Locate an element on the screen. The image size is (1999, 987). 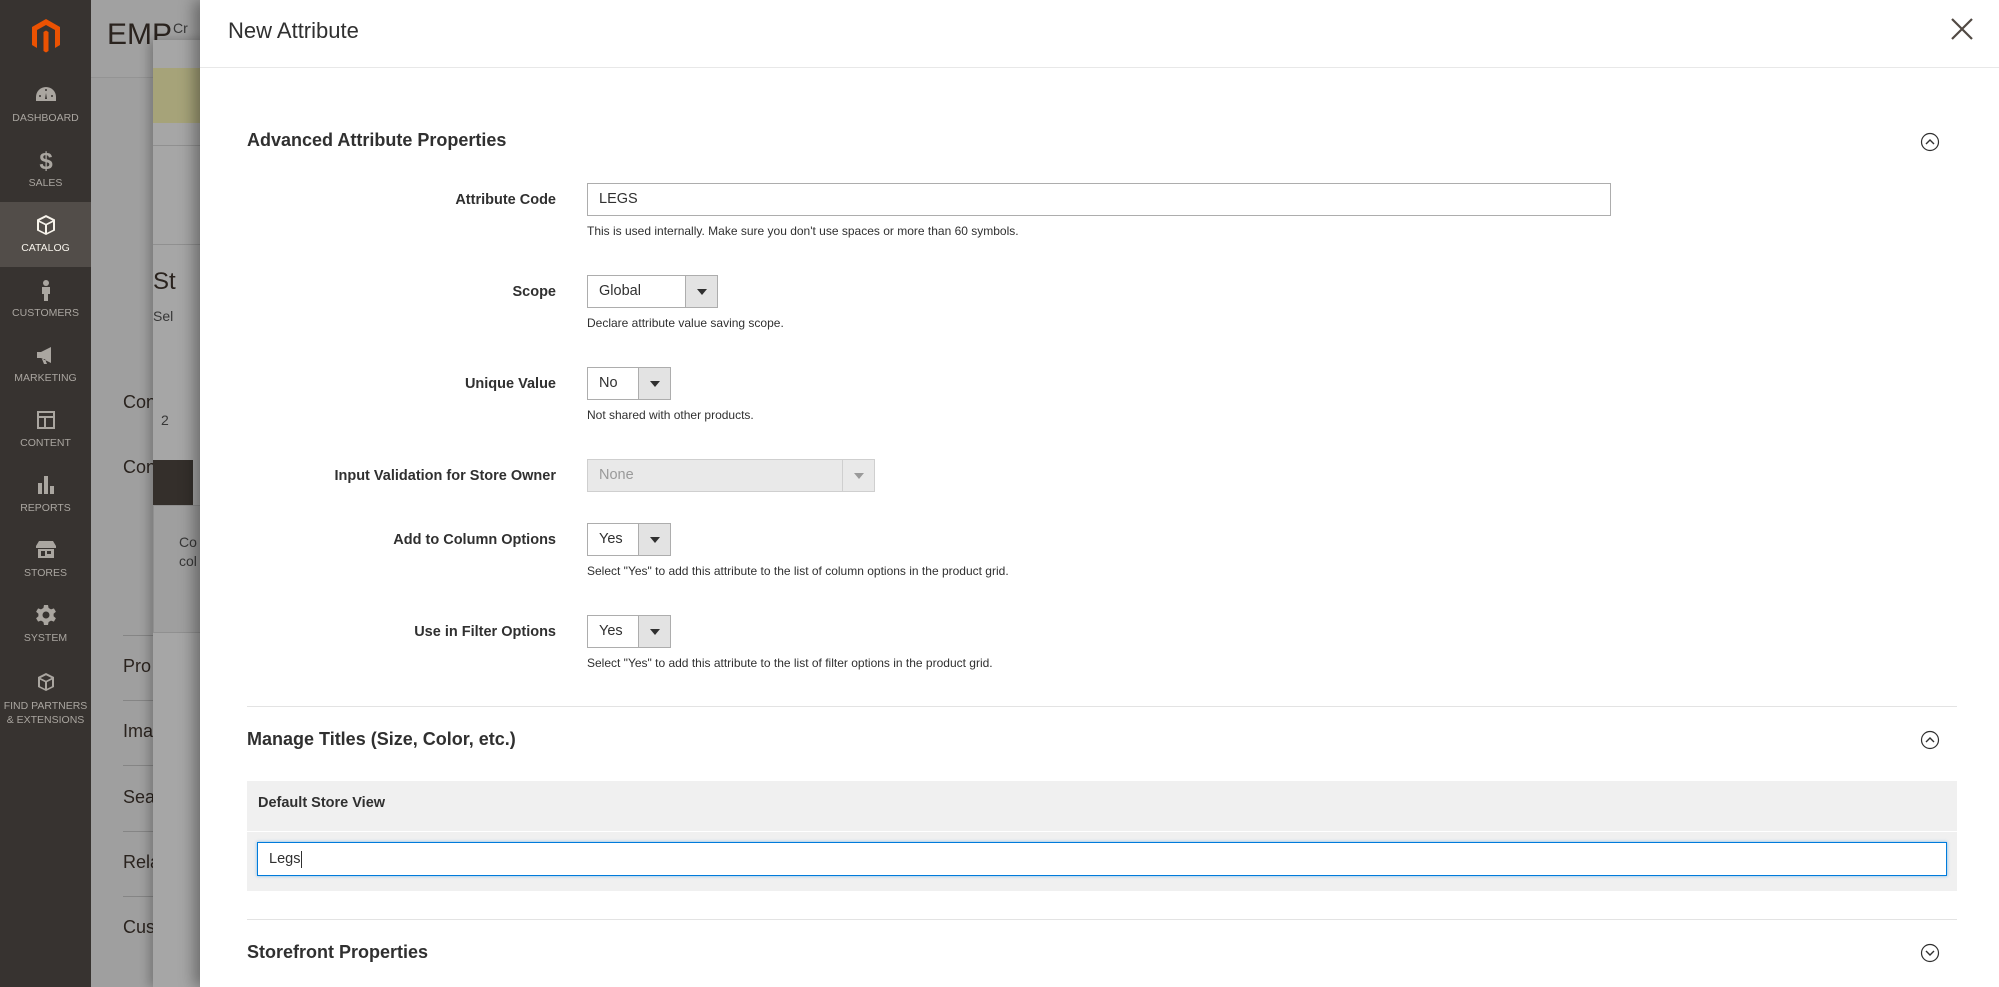
use-in-filter-select: Yes is located at coordinates (629, 631).